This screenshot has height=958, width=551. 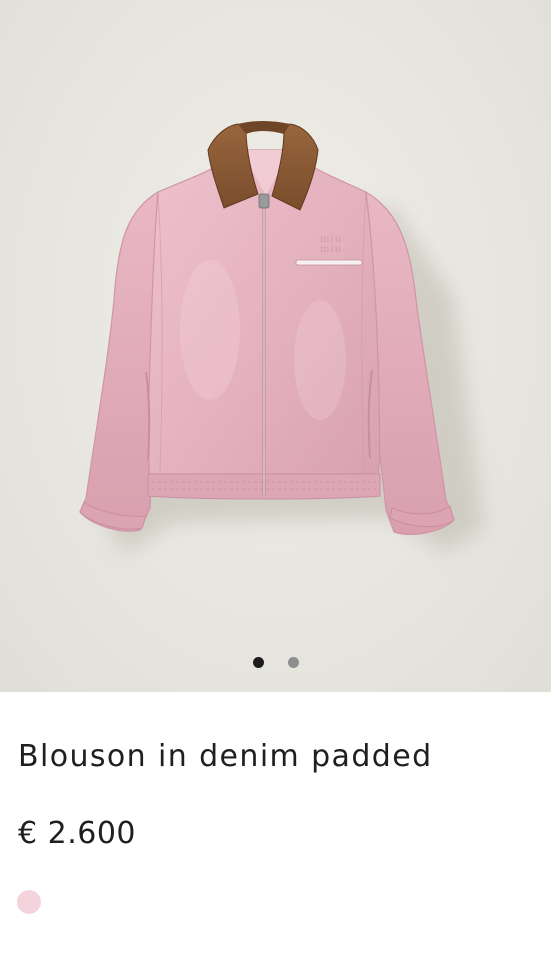 I want to click on gallery-pagination, so click(x=275, y=662).